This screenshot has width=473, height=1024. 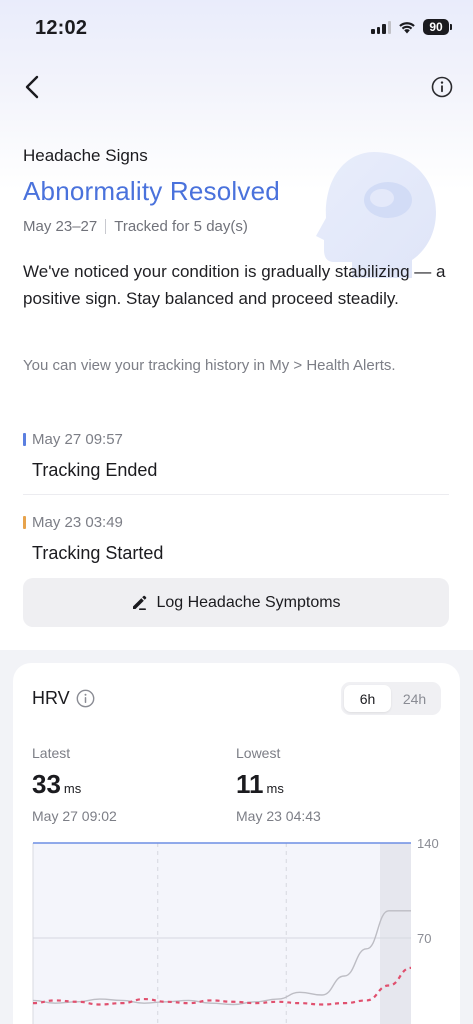 I want to click on timeline-item-started: May 23 03:49 Tracking Started, so click(x=236, y=538).